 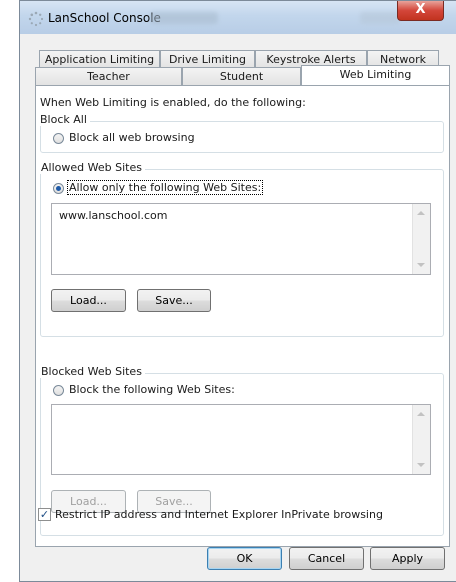 I want to click on restrict-checkbox: ✓, so click(x=44, y=514).